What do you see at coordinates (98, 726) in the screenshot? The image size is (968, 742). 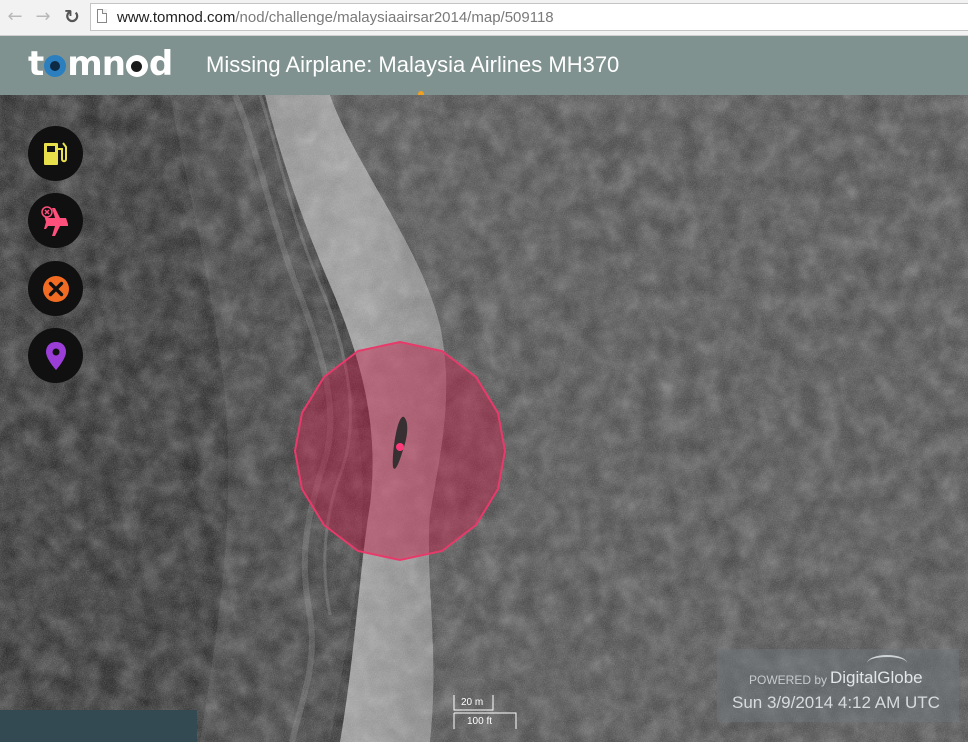 I see `bottom-left-panel` at bounding box center [98, 726].